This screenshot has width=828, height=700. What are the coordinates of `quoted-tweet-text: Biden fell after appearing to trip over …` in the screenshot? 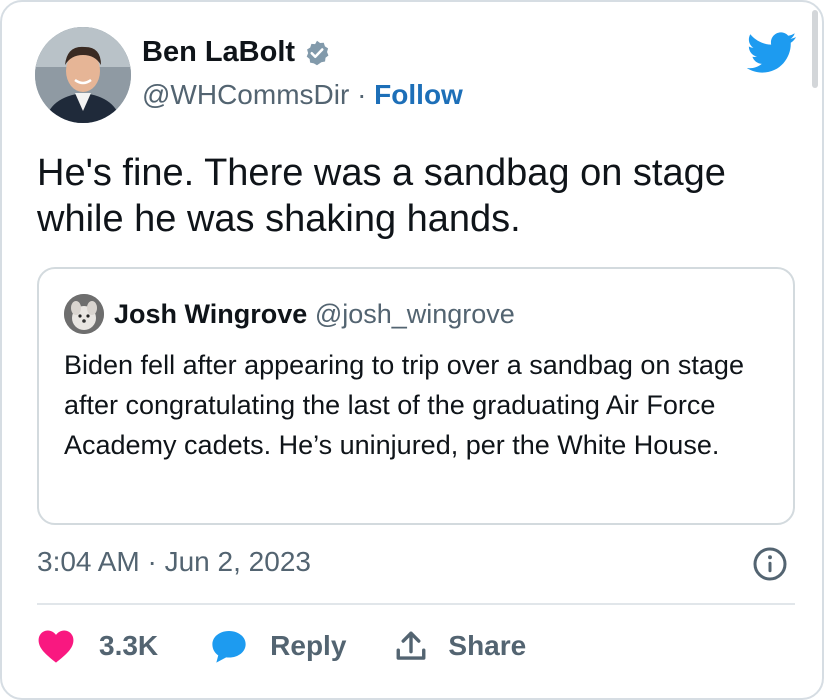 It's located at (404, 405).